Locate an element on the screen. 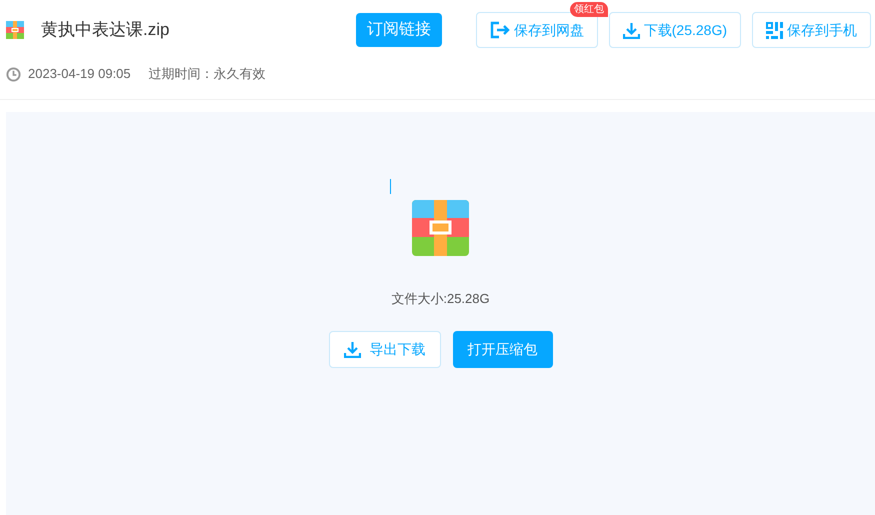 The width and height of the screenshot is (875, 515). download-button: 下载(25.28G) is located at coordinates (674, 30).